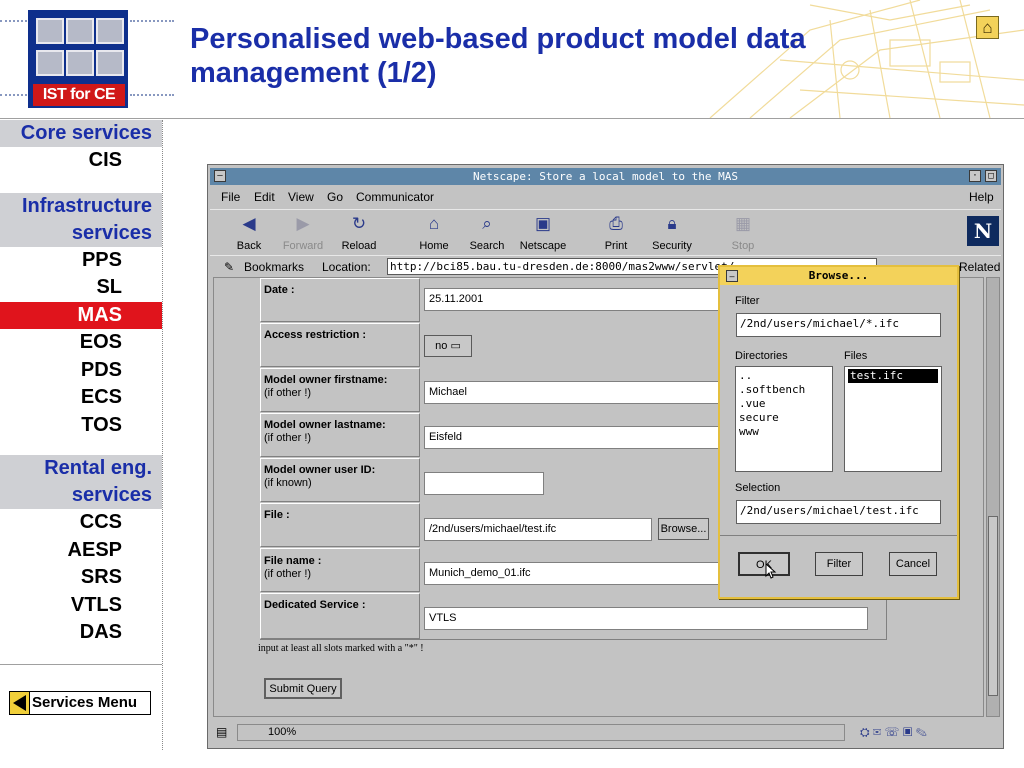  I want to click on nav-section-core-services: Core services, so click(81, 133).